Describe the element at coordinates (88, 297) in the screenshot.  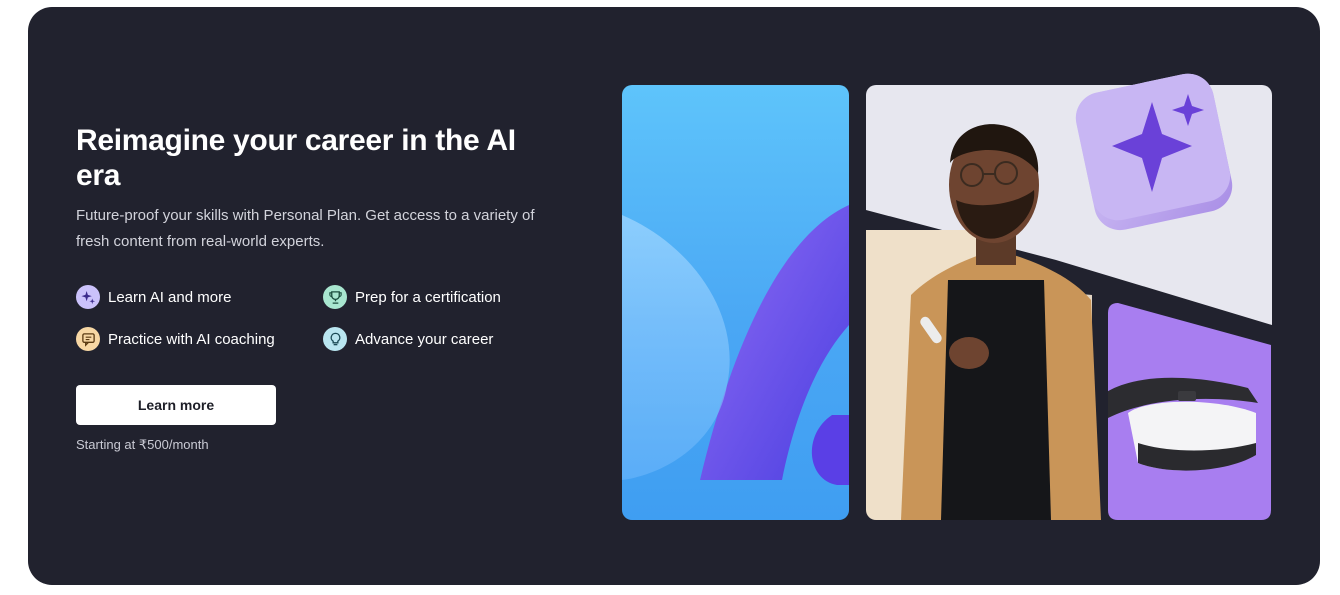
I see `sparkle-icon` at that location.